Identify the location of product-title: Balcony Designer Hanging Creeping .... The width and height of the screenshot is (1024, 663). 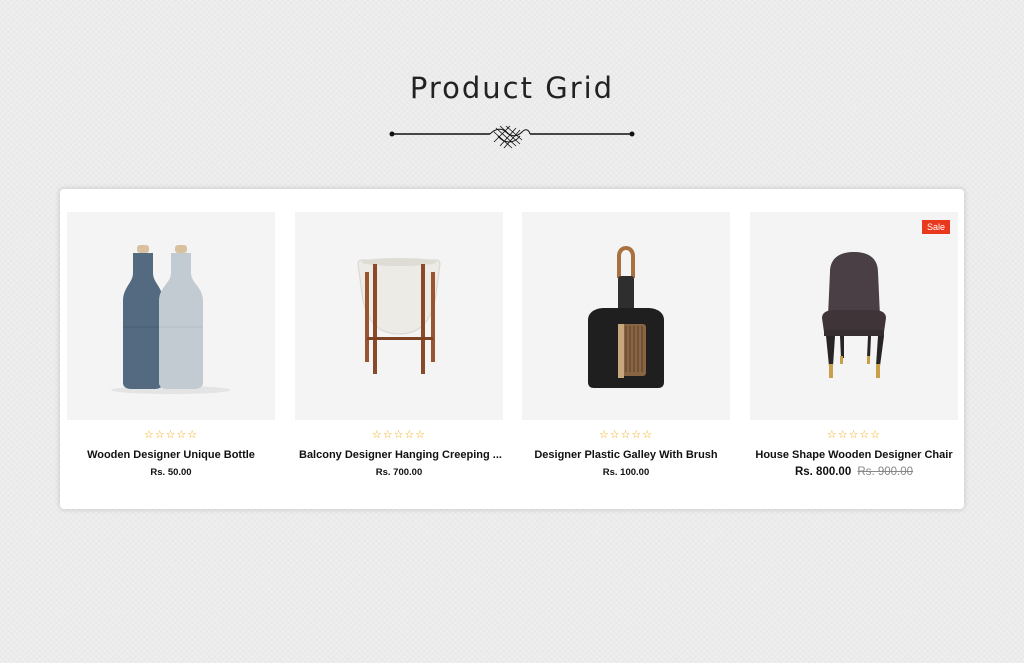
(399, 455).